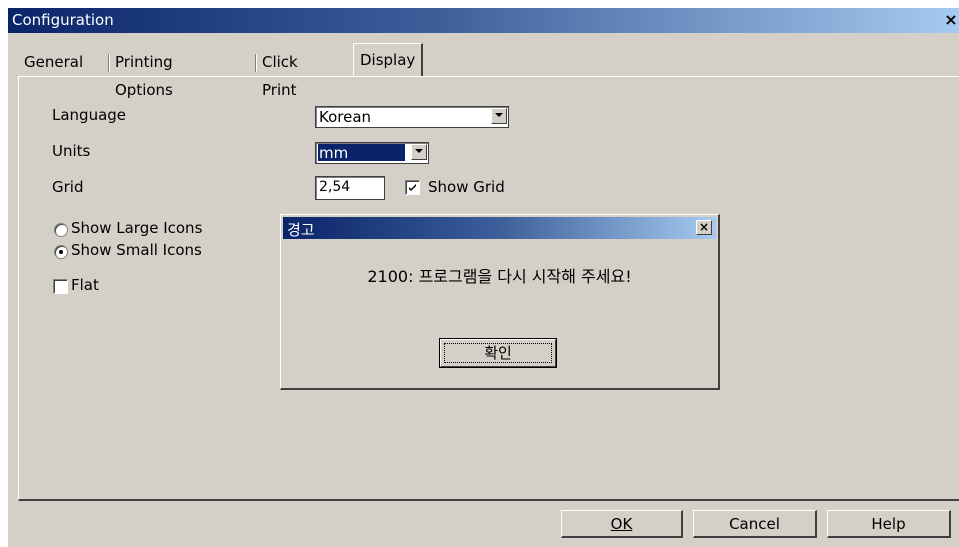 This screenshot has width=959, height=547. Describe the element at coordinates (71, 151) in the screenshot. I see `units-label: Units` at that location.